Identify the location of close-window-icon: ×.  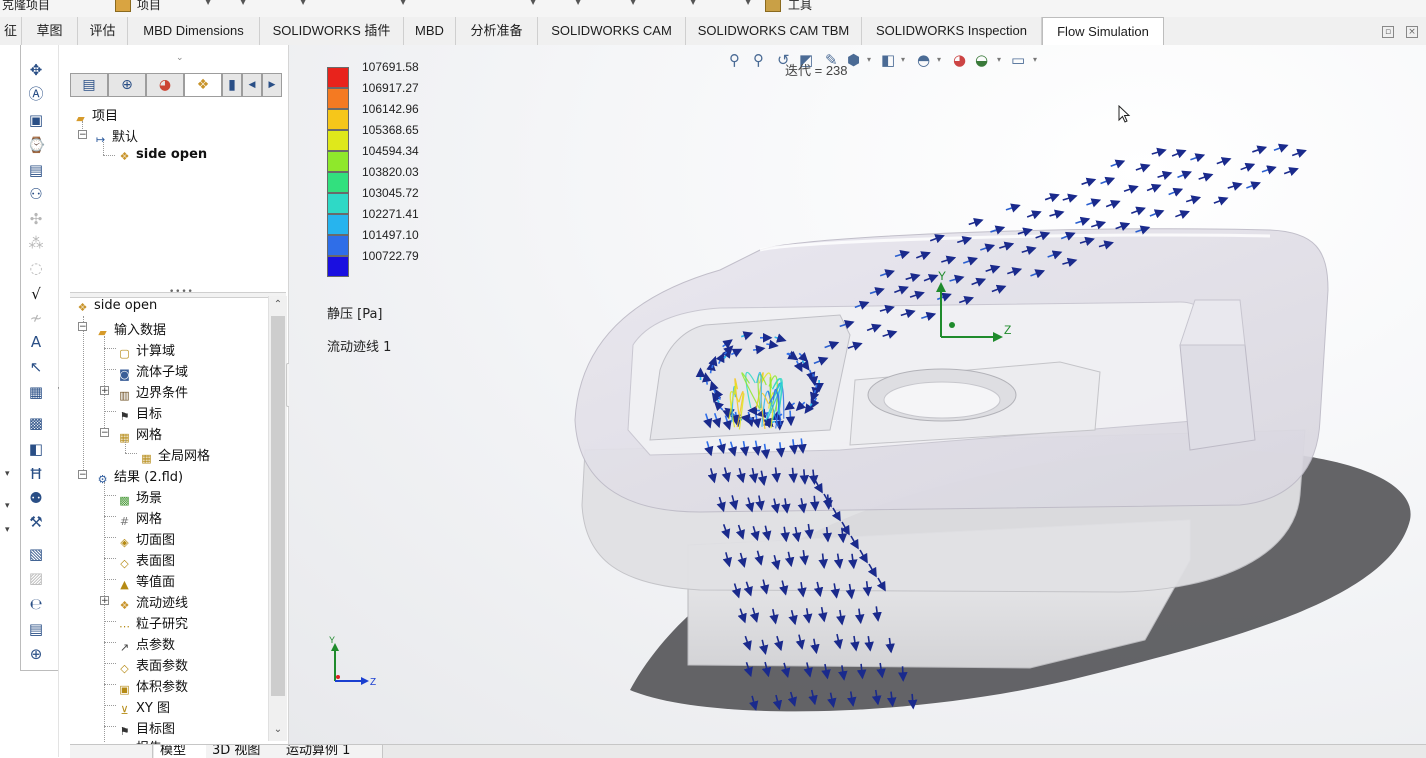
(1412, 32).